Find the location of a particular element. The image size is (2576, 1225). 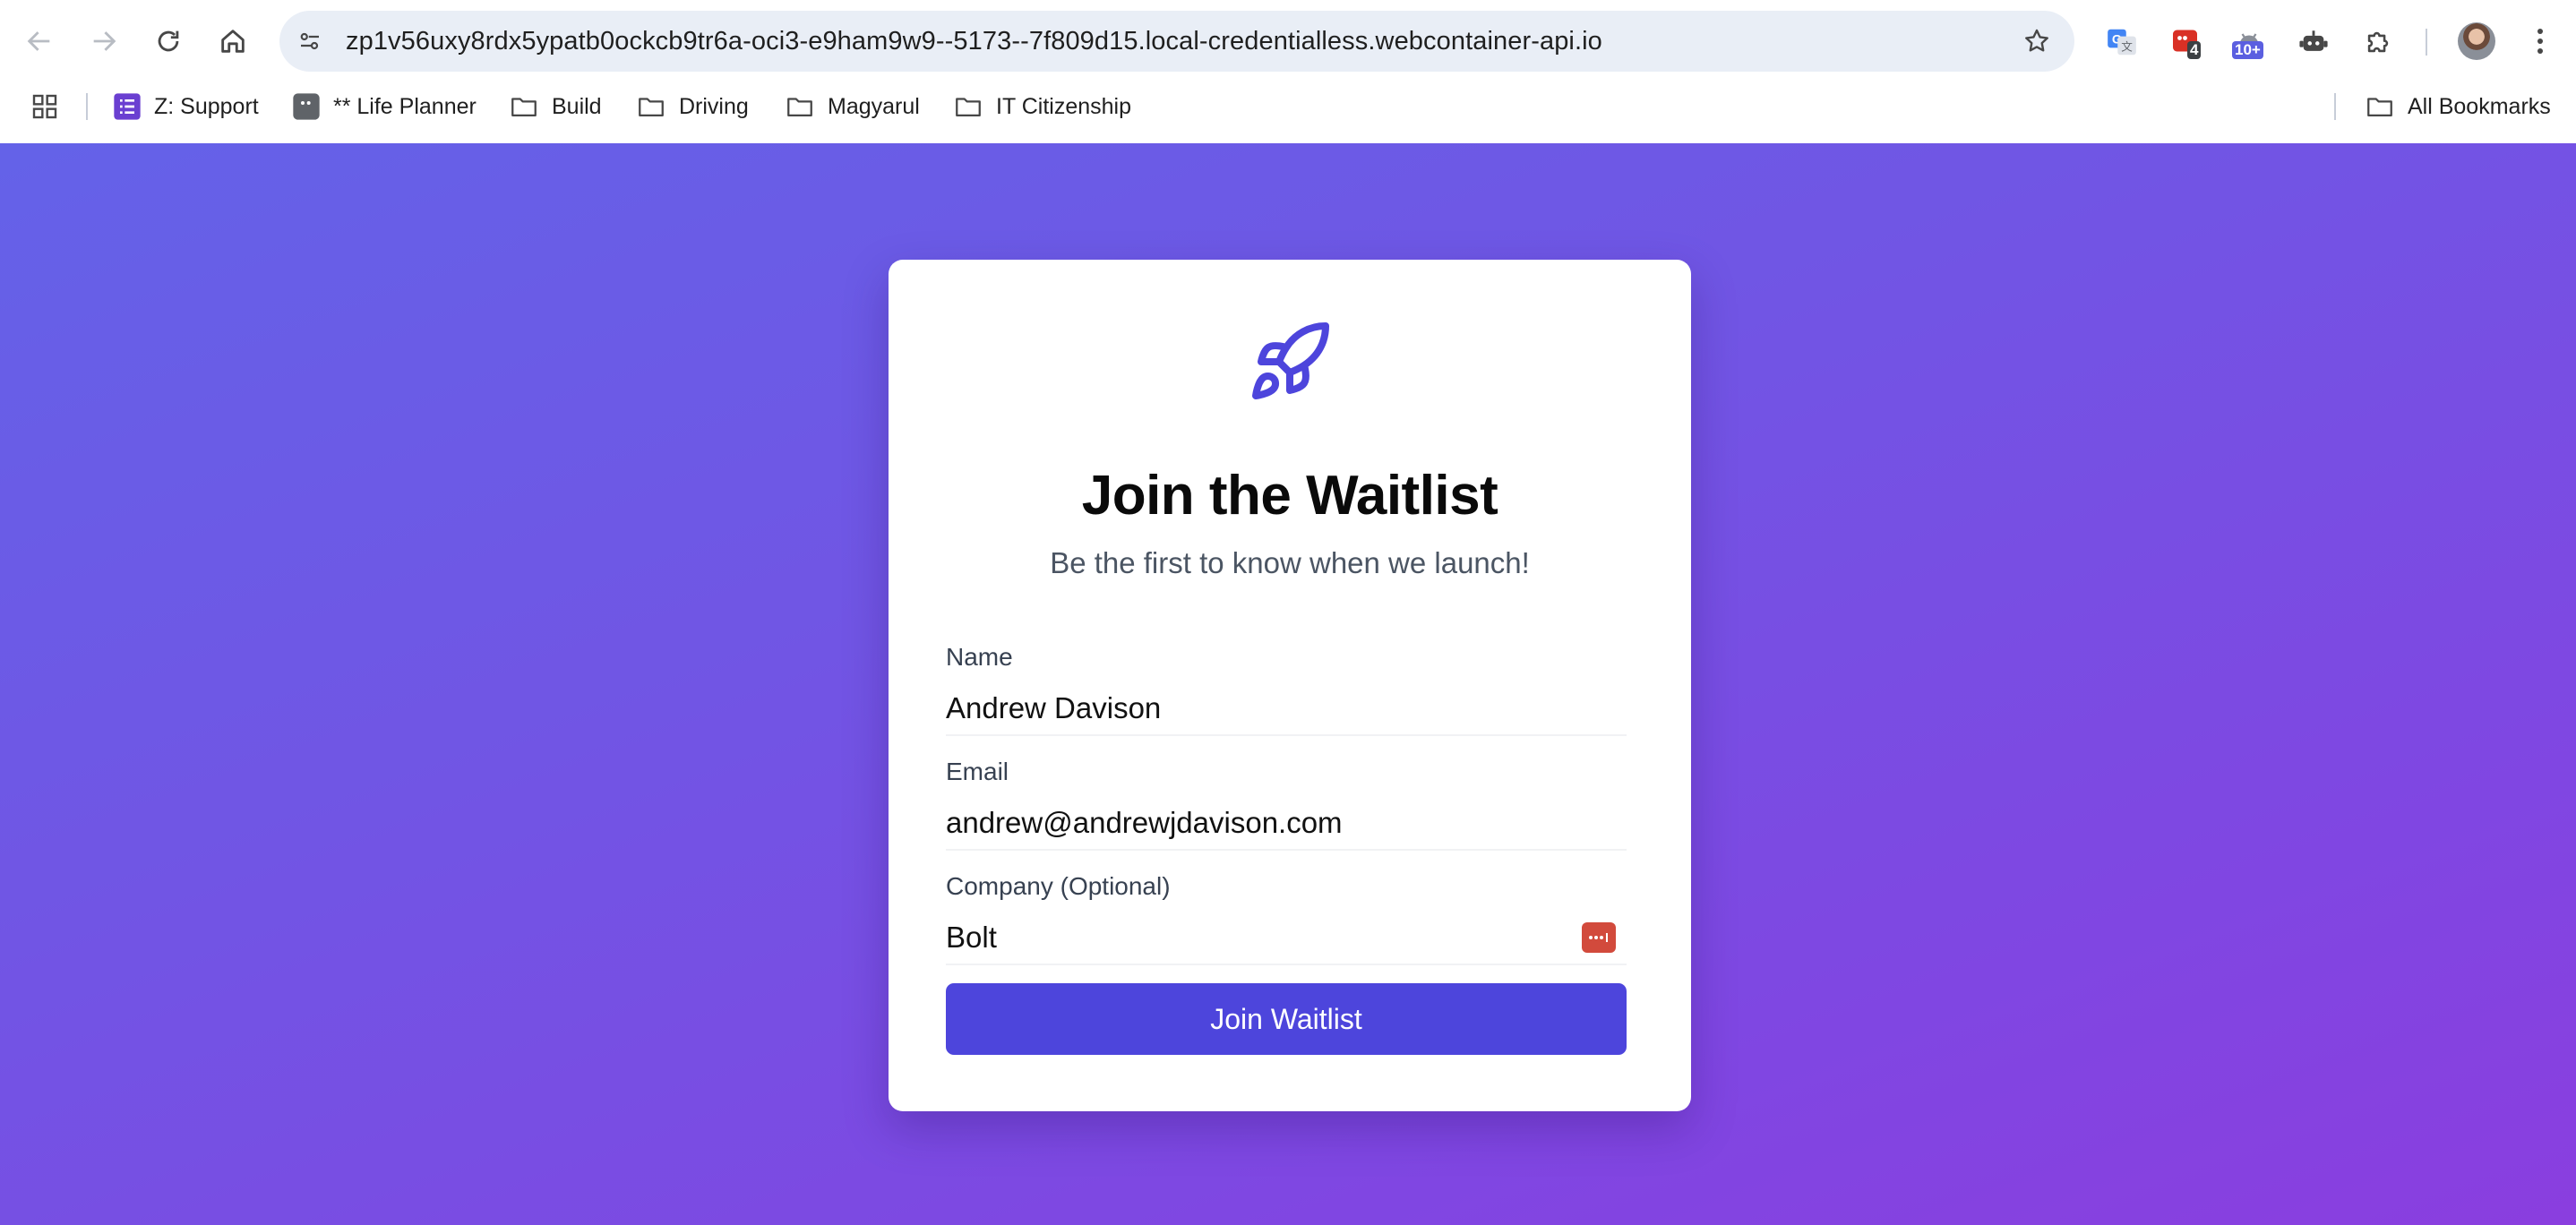

rocket-icon is located at coordinates (1290, 362).